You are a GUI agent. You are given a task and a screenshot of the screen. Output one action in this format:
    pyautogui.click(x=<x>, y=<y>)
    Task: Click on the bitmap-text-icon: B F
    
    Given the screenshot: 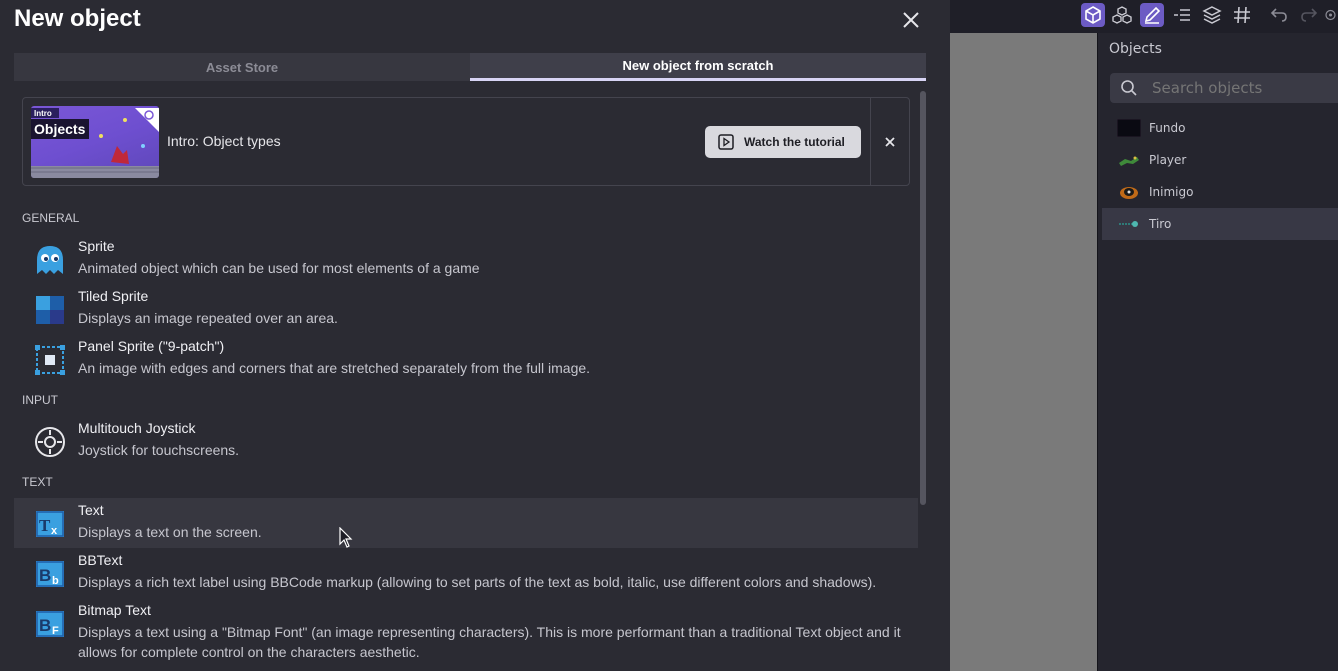 What is the action you would take?
    pyautogui.click(x=50, y=624)
    